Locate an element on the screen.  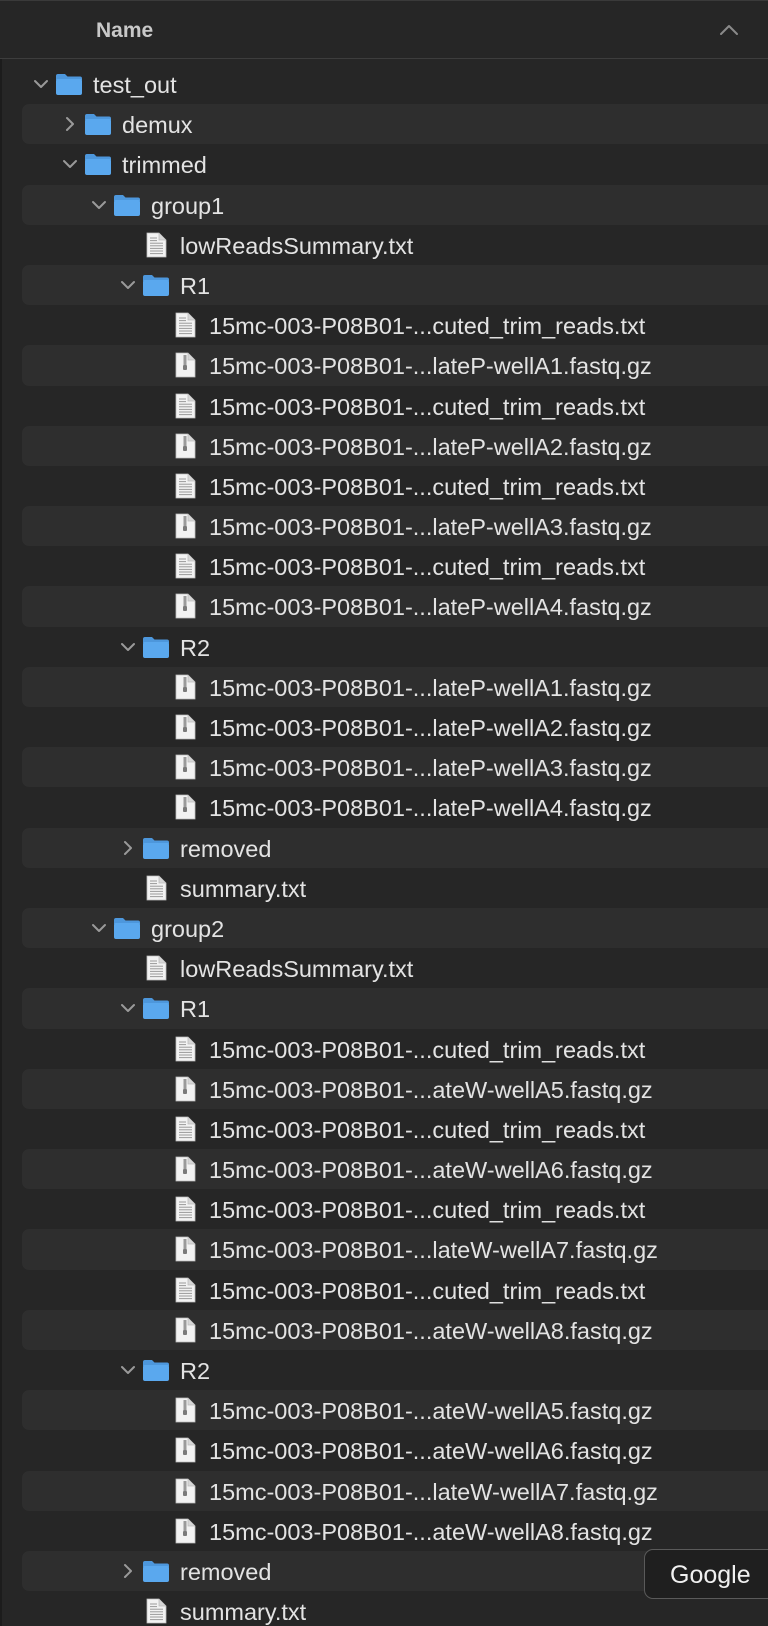
folder-row: trimmed is located at coordinates (395, 164).